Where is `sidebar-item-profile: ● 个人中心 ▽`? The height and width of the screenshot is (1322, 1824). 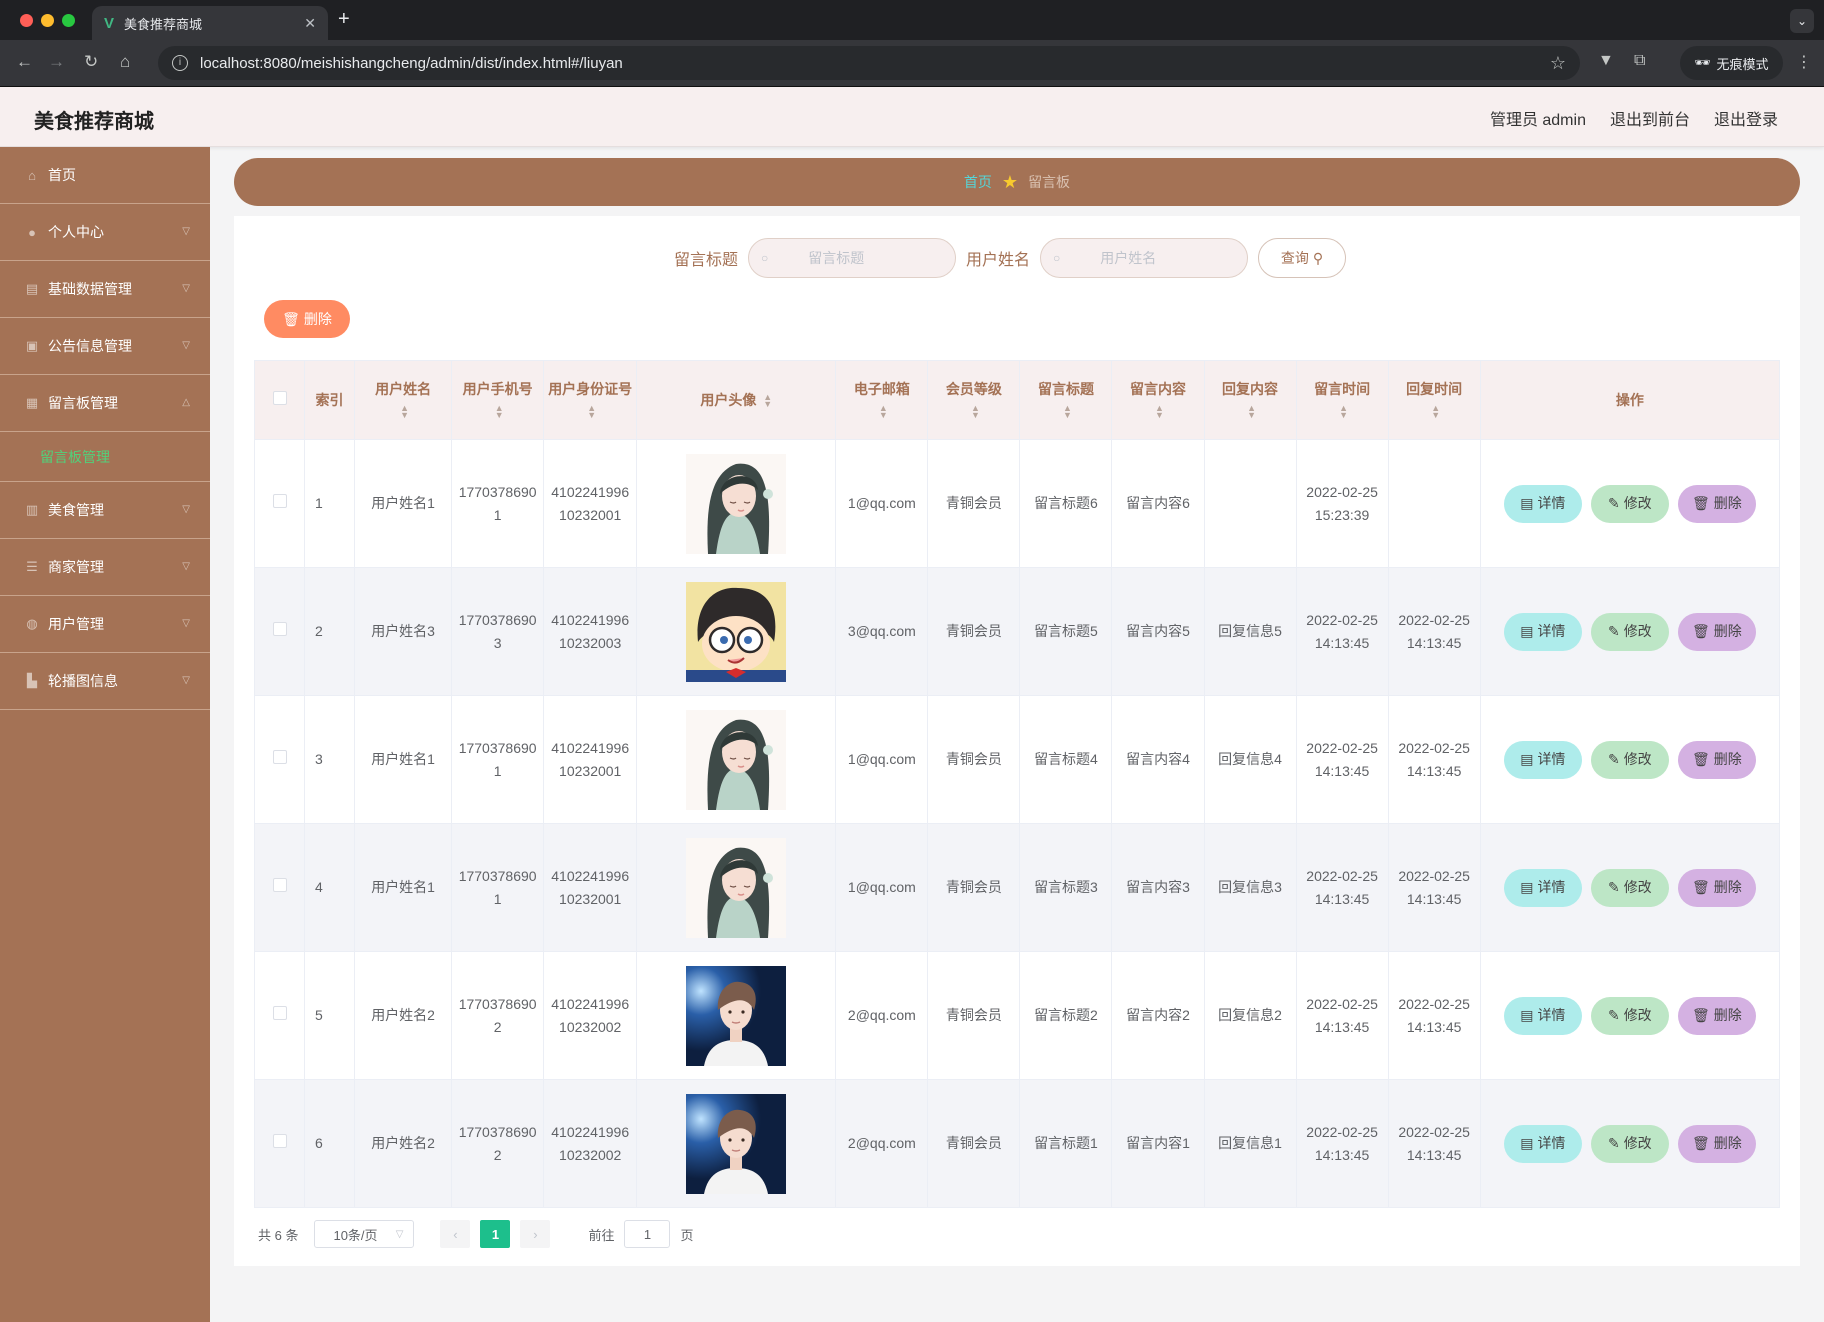
sidebar-item-profile: ● 个人中心 ▽ is located at coordinates (105, 232).